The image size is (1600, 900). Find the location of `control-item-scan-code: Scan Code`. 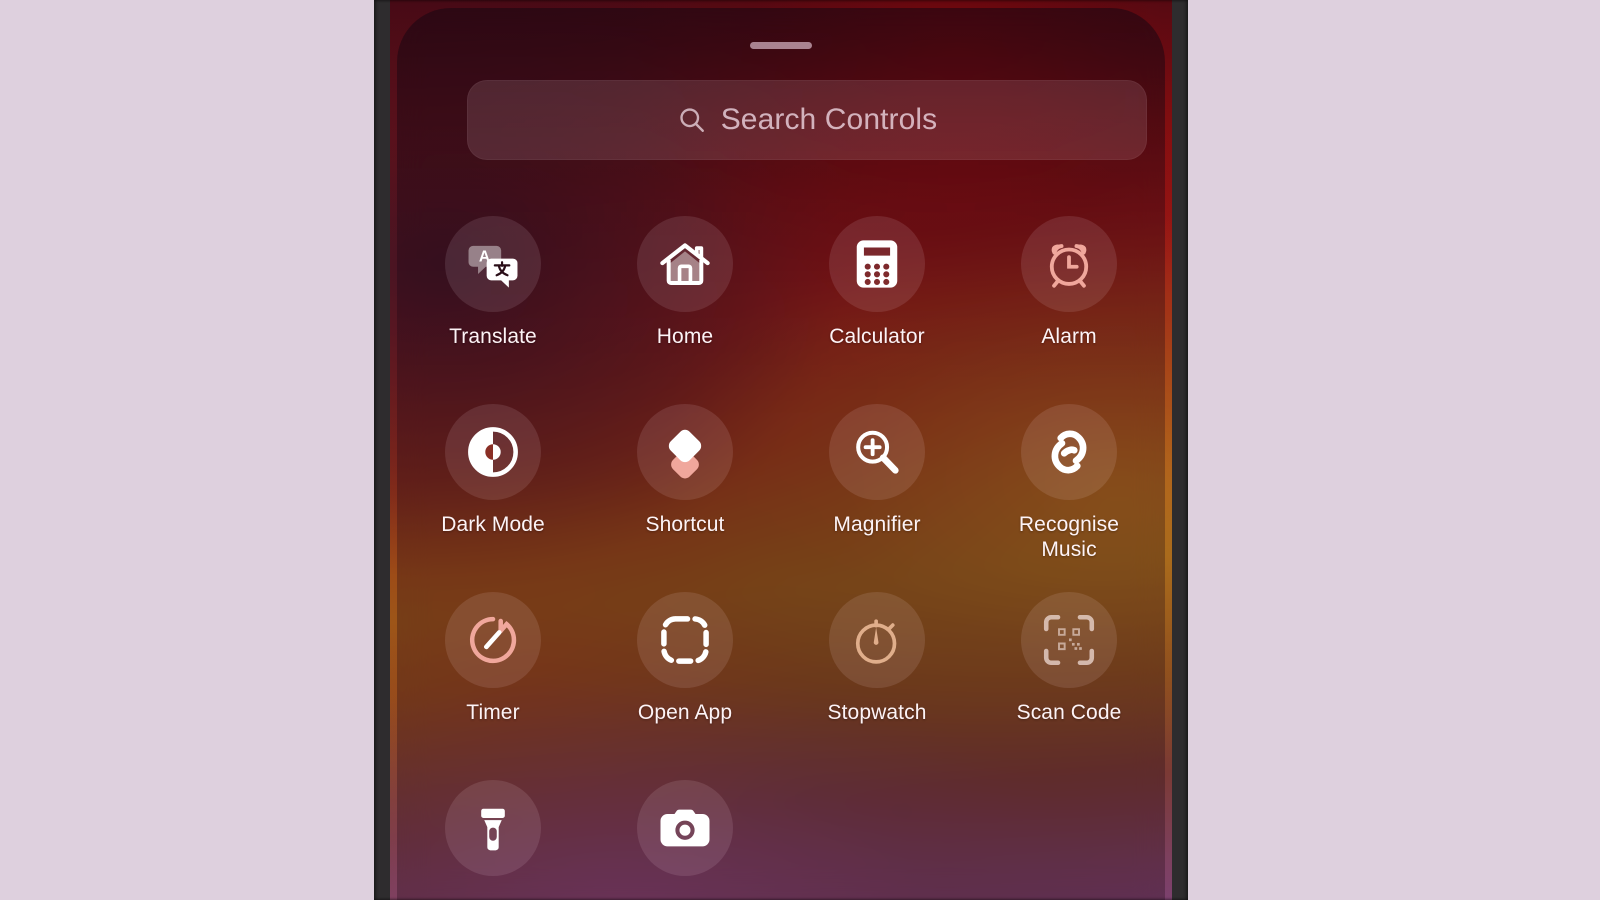

control-item-scan-code: Scan Code is located at coordinates (1069, 676).